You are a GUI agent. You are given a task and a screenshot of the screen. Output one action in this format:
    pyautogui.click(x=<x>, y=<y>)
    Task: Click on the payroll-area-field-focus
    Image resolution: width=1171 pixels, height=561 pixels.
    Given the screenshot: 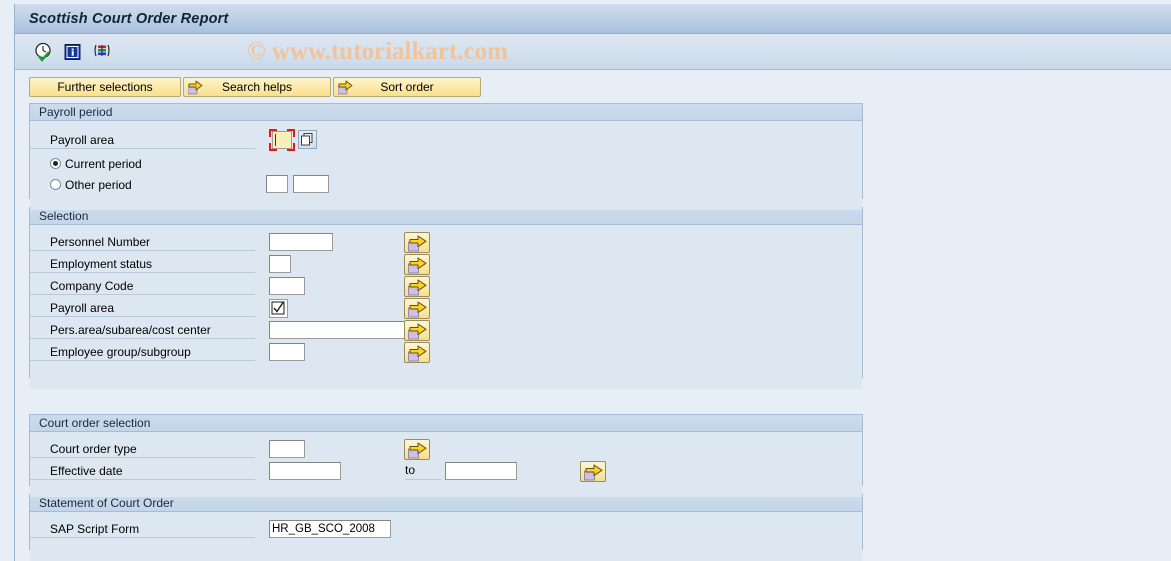 What is the action you would take?
    pyautogui.click(x=282, y=140)
    